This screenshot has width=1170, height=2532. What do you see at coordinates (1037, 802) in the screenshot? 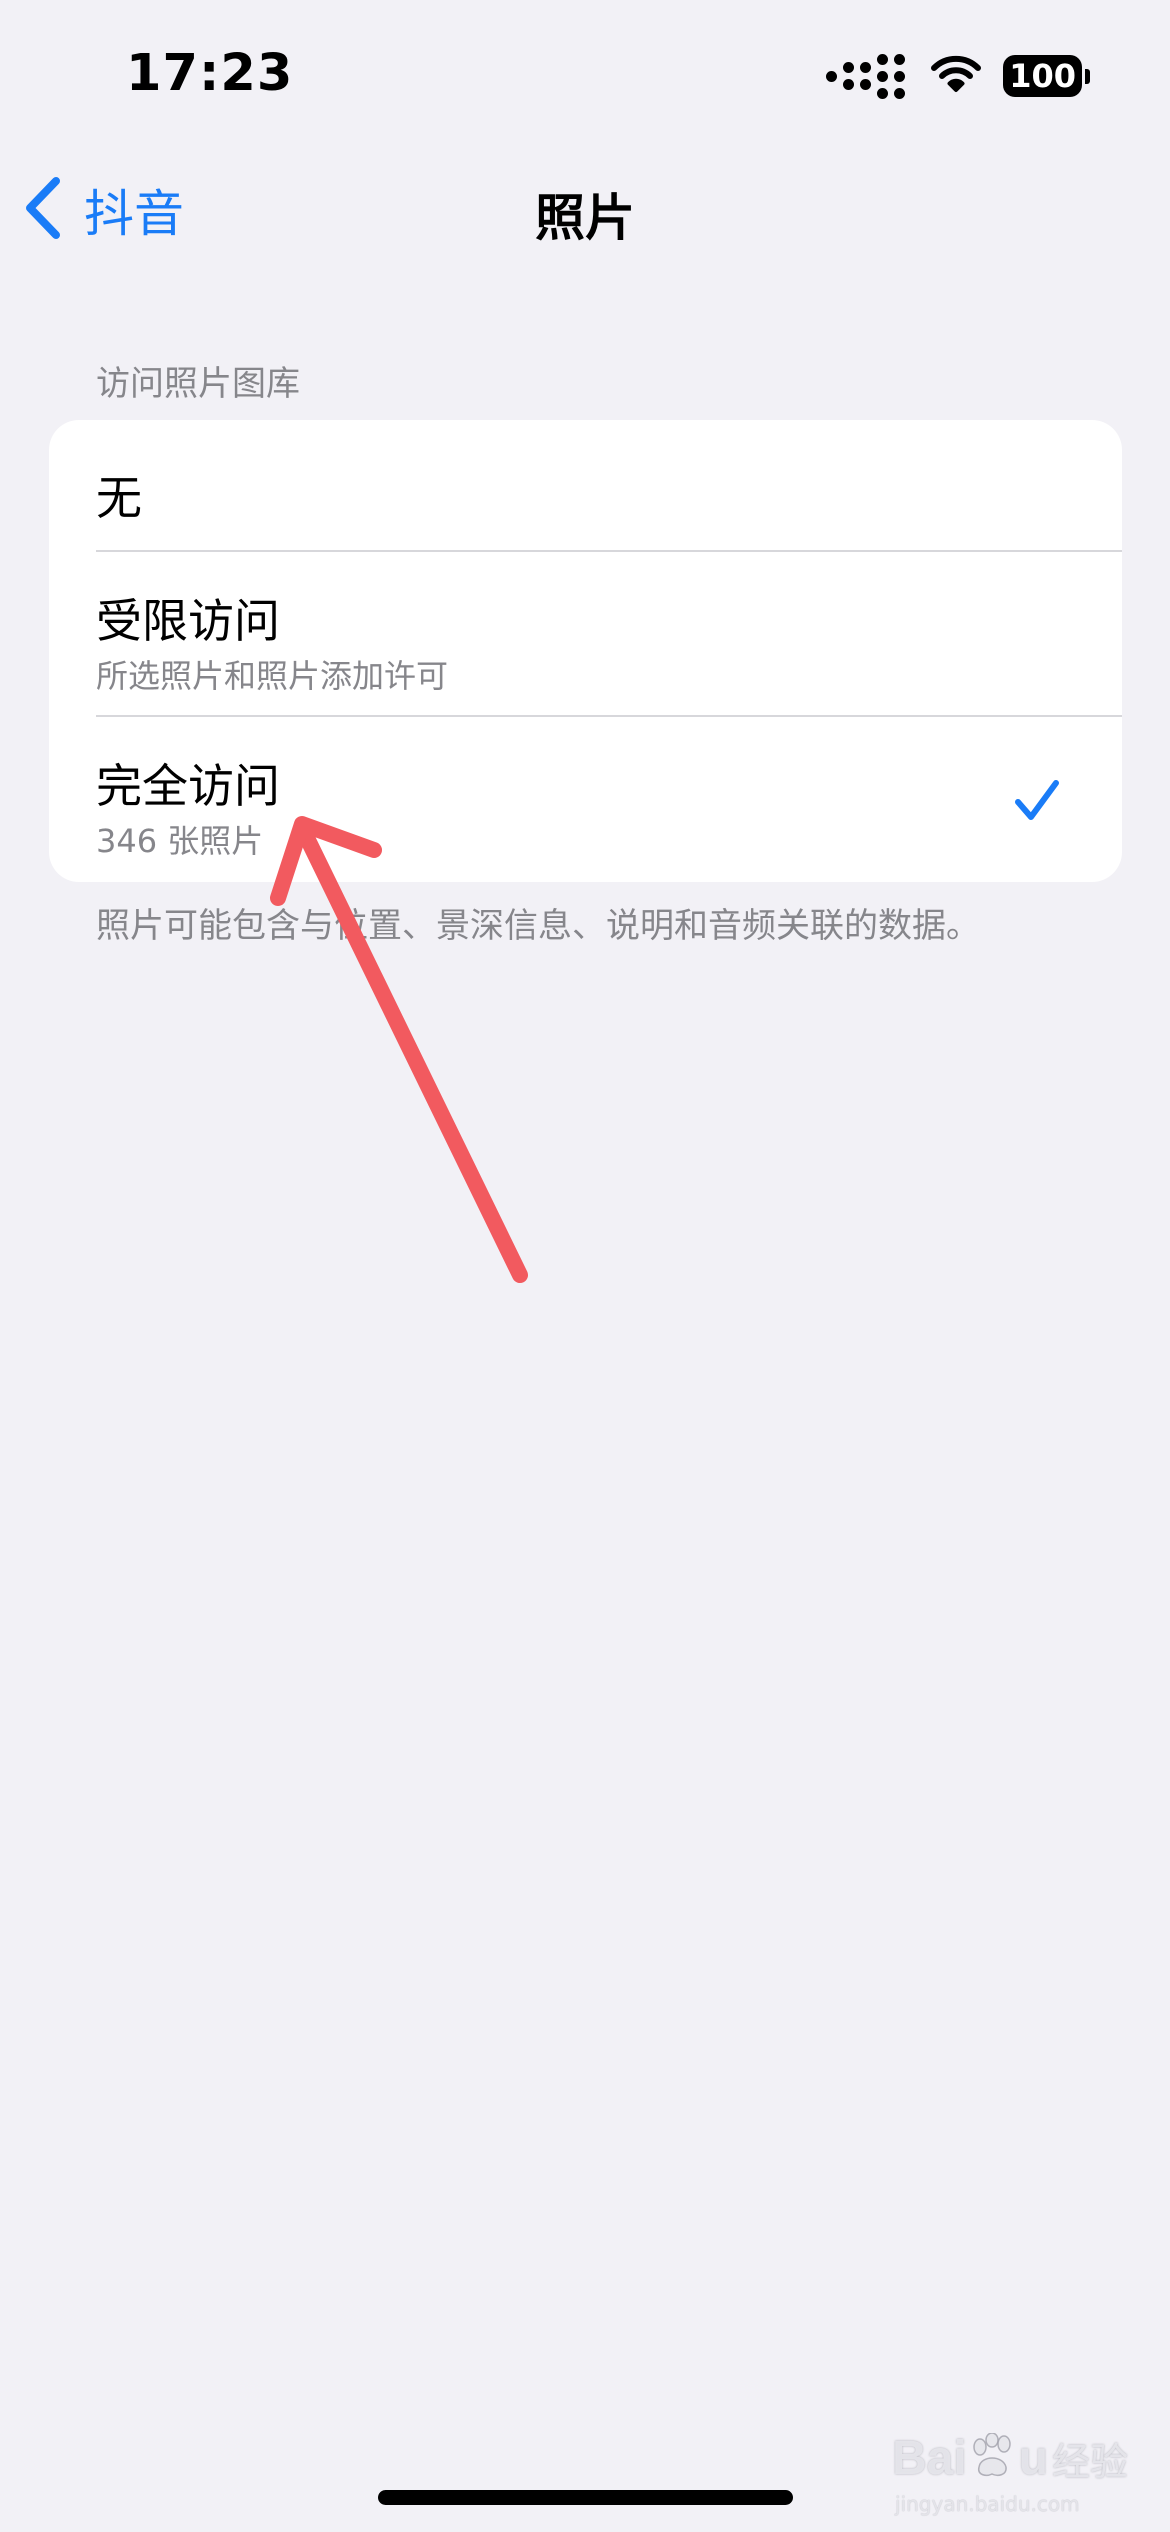
I see `checkmark-icon` at bounding box center [1037, 802].